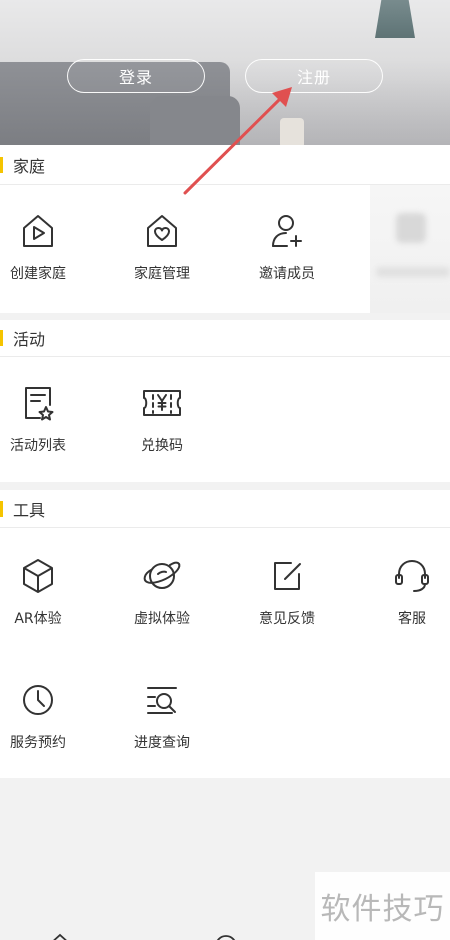 This screenshot has width=450, height=940. I want to click on invite-member-tile: 邀请成员, so click(287, 247).